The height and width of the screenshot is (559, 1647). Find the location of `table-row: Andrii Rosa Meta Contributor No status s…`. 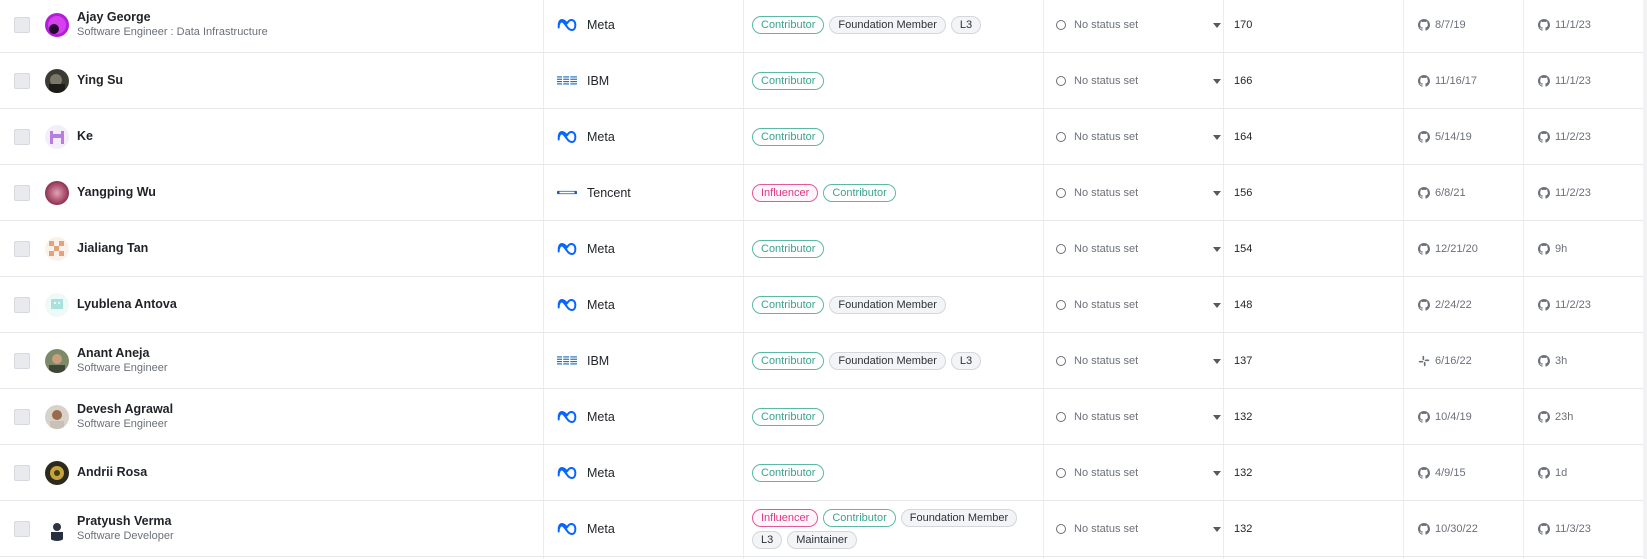

table-row: Andrii Rosa Meta Contributor No status s… is located at coordinates (821, 473).